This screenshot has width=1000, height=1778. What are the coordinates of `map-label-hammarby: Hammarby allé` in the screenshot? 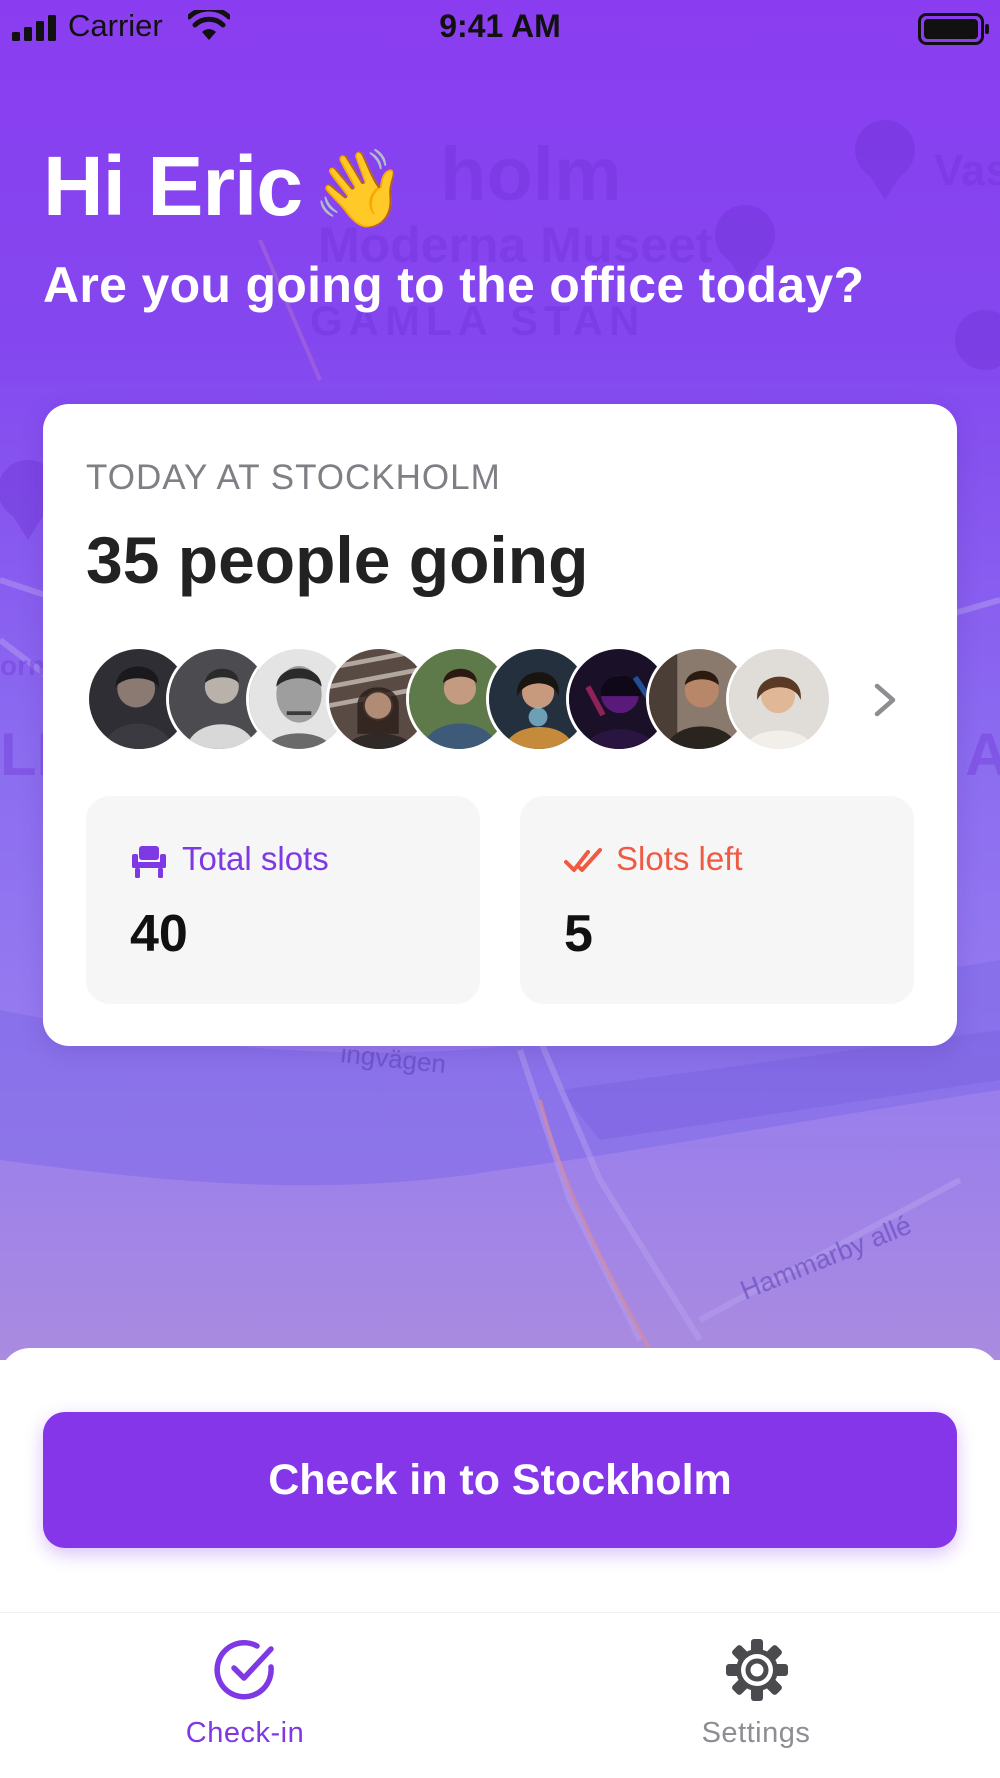 It's located at (826, 1258).